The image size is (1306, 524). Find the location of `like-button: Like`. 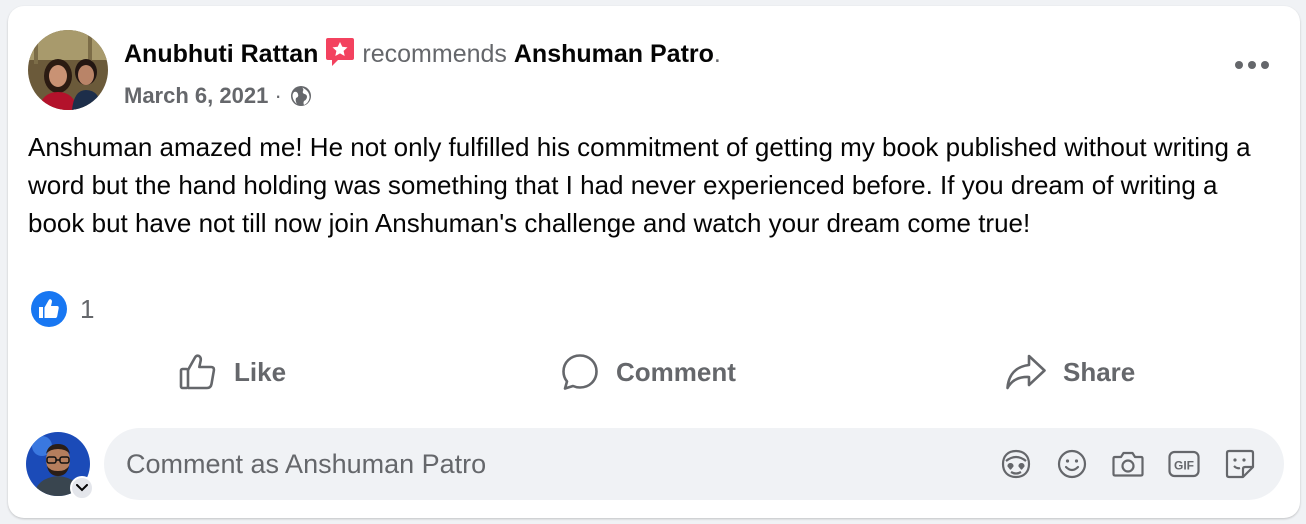

like-button: Like is located at coordinates (232, 372).